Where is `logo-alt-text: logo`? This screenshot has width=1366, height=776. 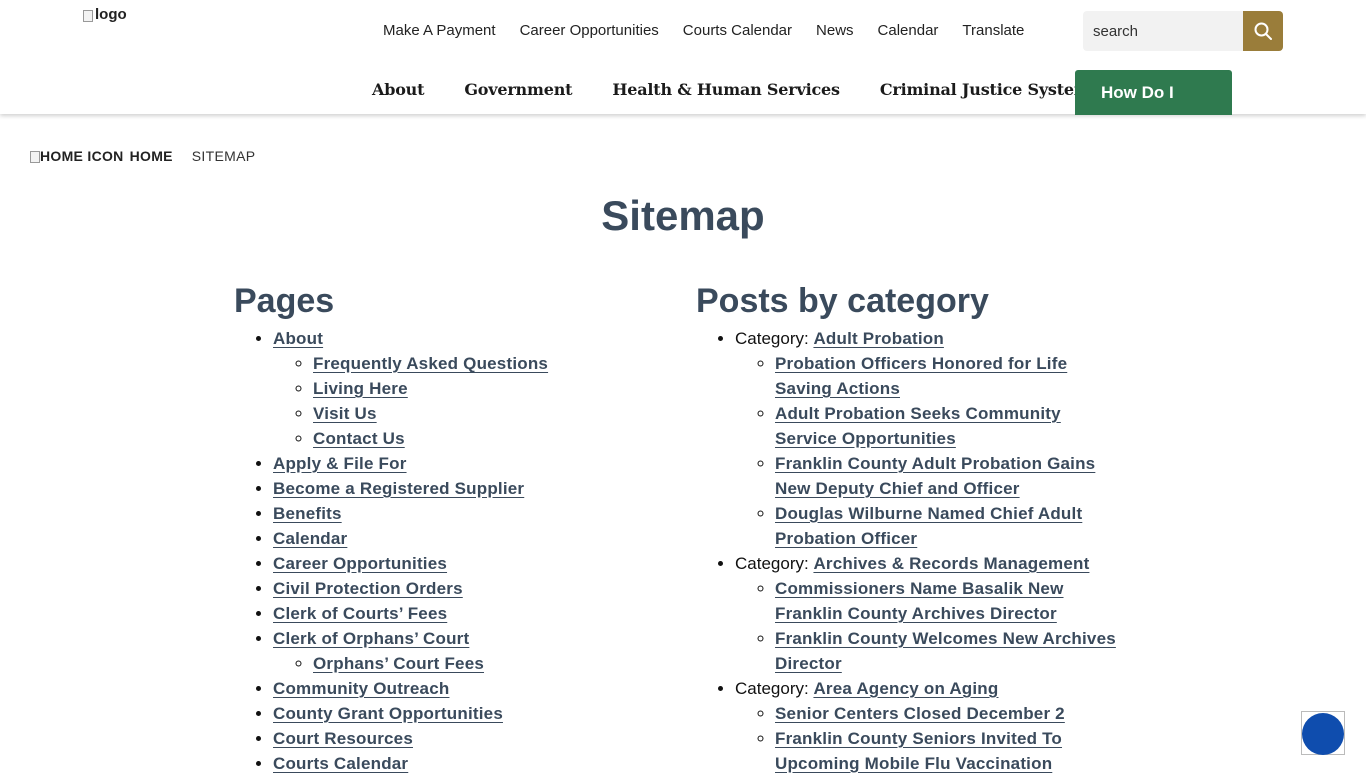
logo-alt-text: logo is located at coordinates (111, 14).